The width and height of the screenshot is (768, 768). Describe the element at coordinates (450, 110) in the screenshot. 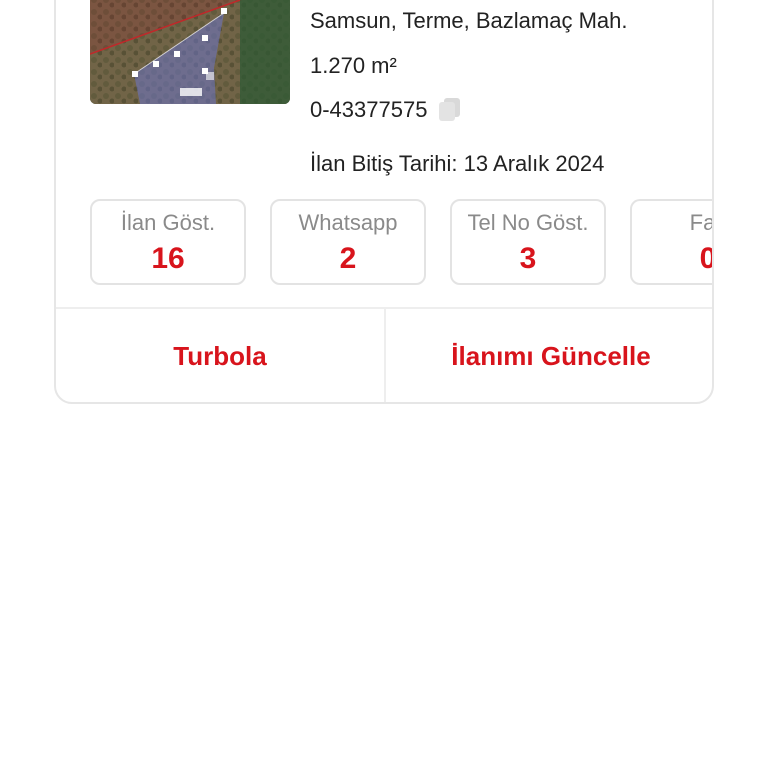

I see `copy-icon` at that location.